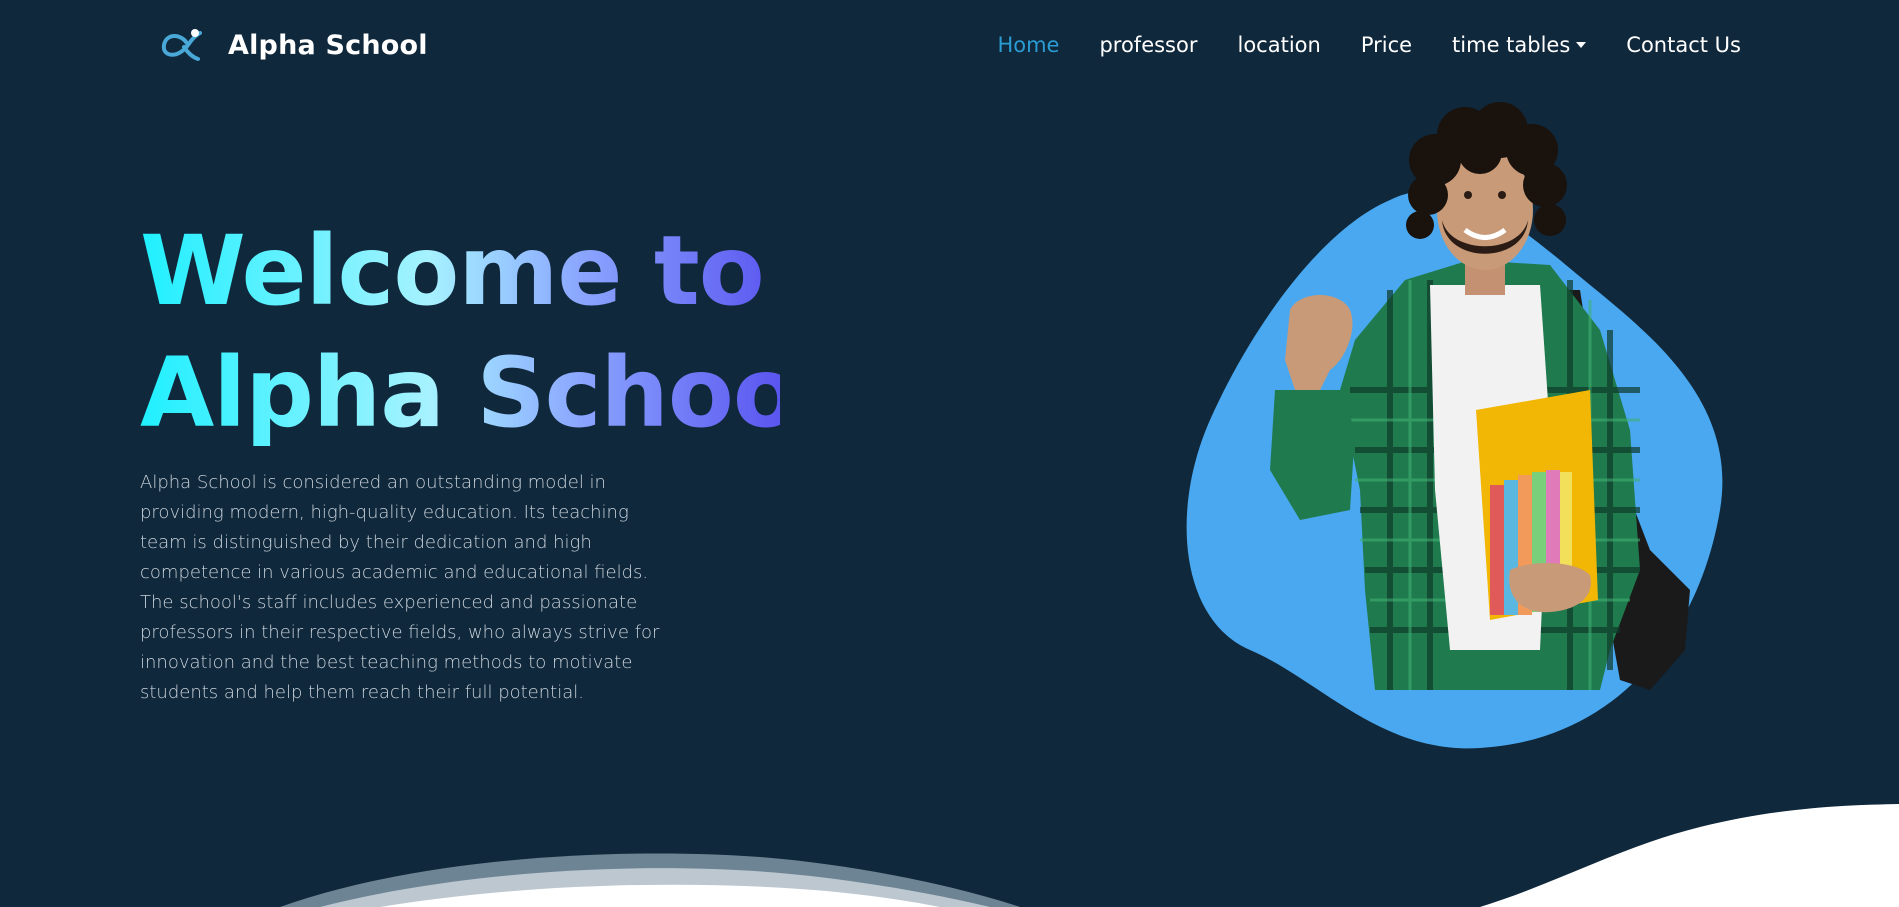 Image resolution: width=1899 pixels, height=907 pixels. Describe the element at coordinates (1028, 45) in the screenshot. I see `nav-home: Home` at that location.